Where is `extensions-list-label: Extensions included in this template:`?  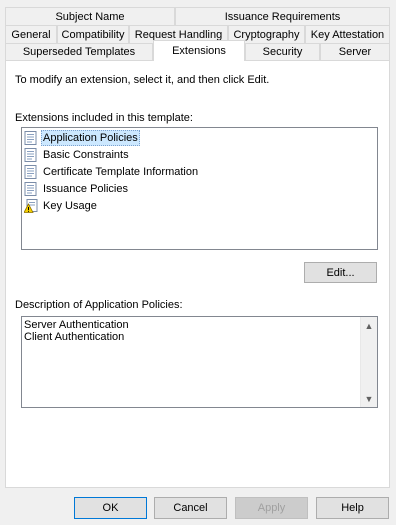
extensions-list-label: Extensions included in this template: is located at coordinates (104, 118).